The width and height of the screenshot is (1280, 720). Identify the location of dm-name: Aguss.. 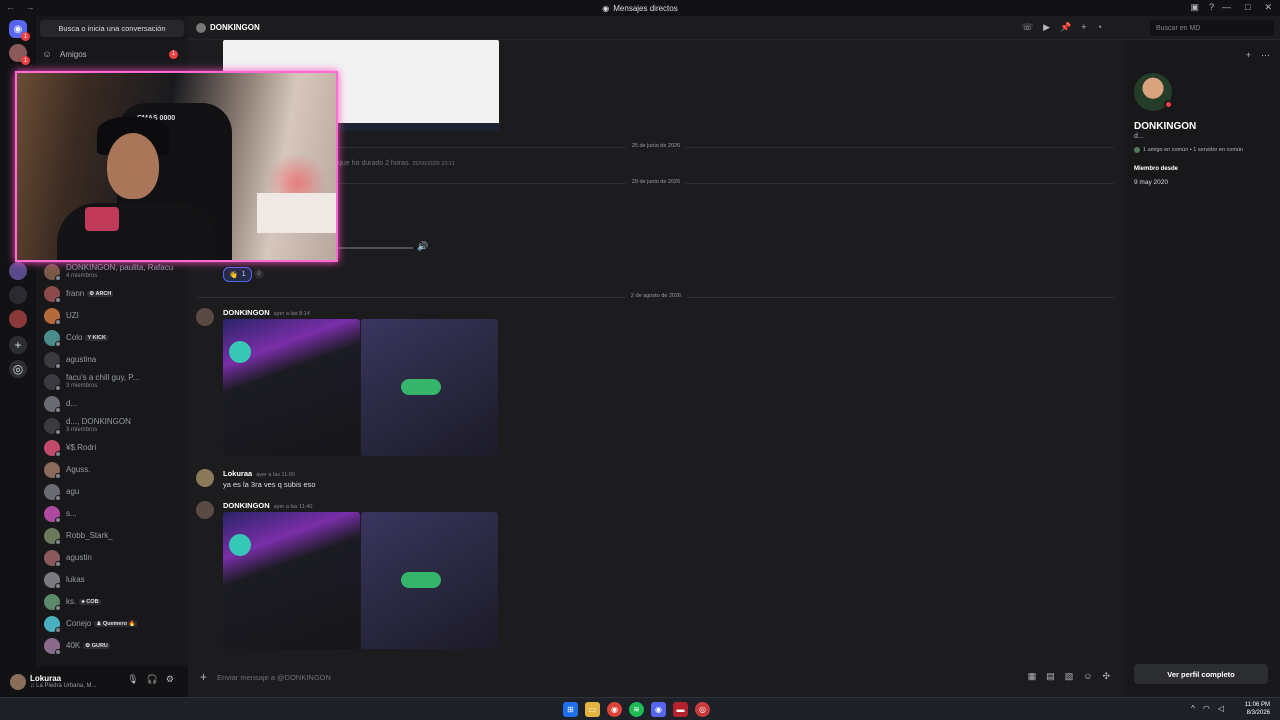
(78, 469).